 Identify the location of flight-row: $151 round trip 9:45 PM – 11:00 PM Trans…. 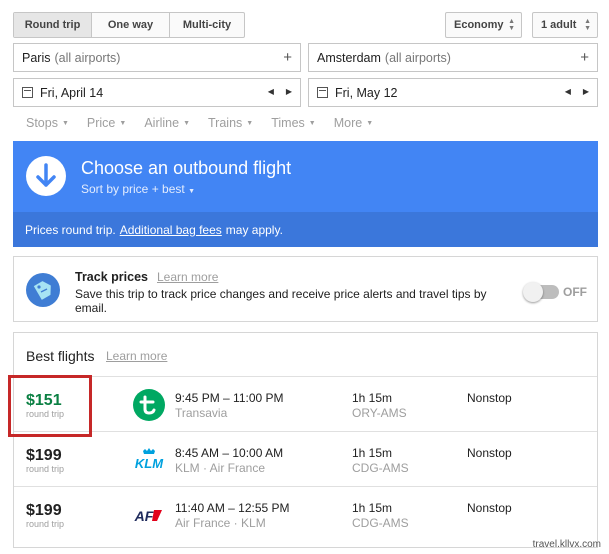
(305, 404).